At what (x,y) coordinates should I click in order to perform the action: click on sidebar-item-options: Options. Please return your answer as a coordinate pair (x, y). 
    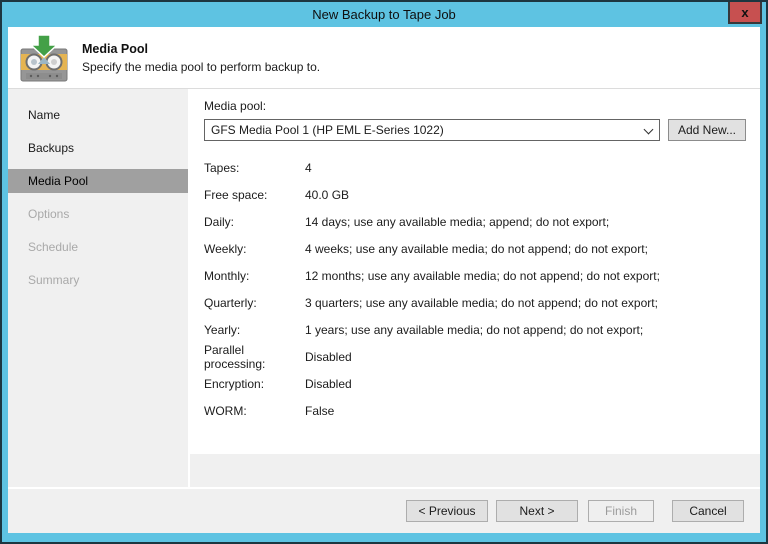
    Looking at the image, I should click on (49, 214).